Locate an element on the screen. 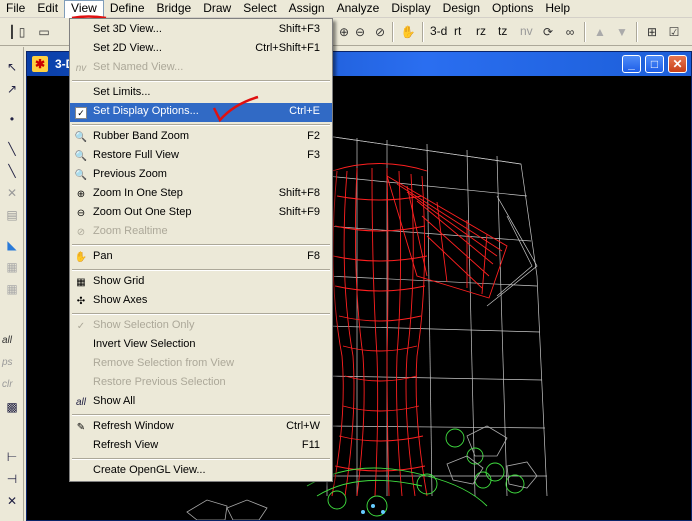  display-options-checkbox-icon: ✓ is located at coordinates (81, 112).